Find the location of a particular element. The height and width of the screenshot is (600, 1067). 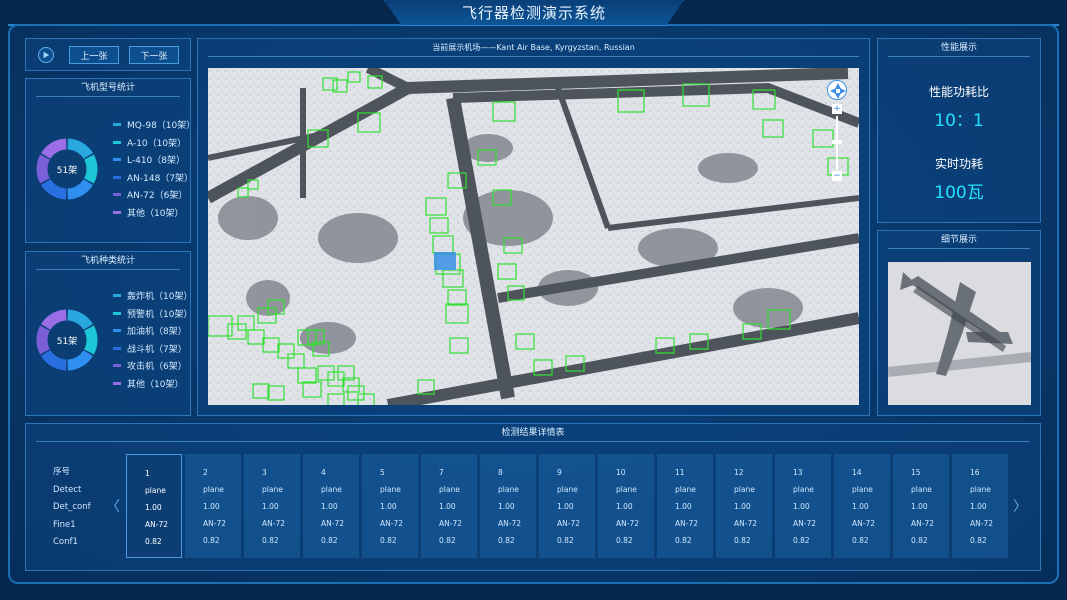

result-column: 12 plane 1.00 AN-72 0.82 is located at coordinates (744, 506).